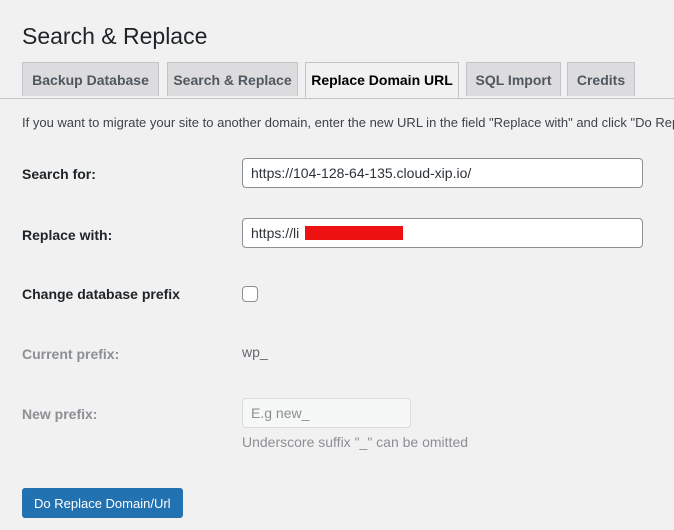  Describe the element at coordinates (232, 79) in the screenshot. I see `tab-search-replace: Search & Replace` at that location.